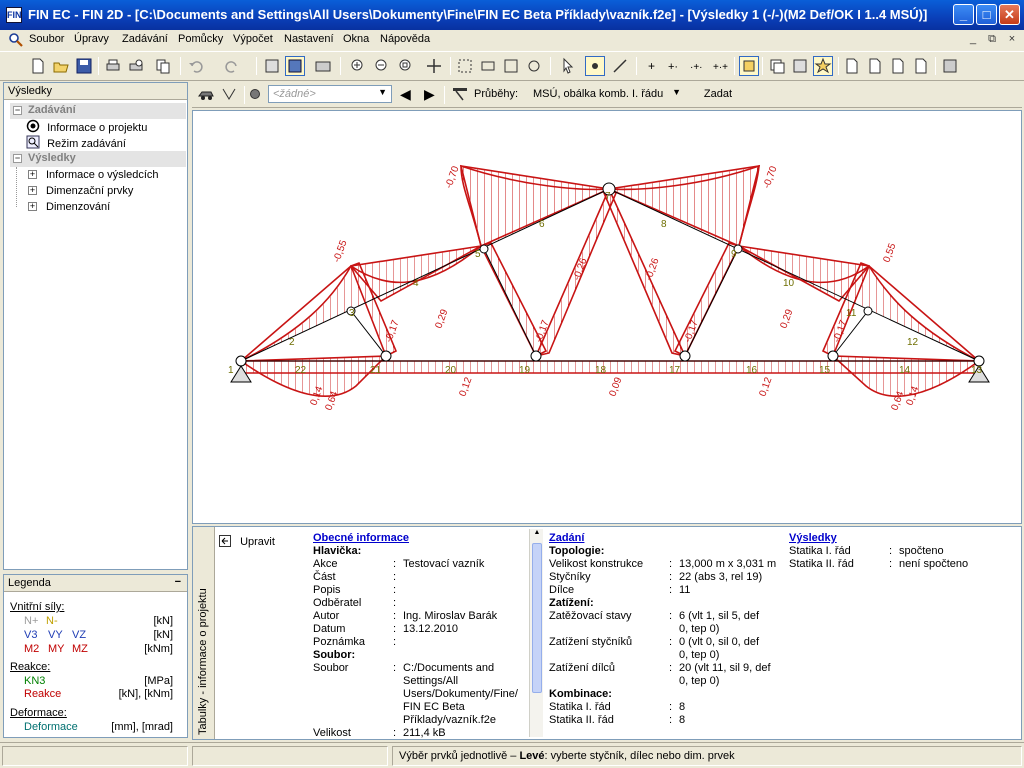  Describe the element at coordinates (568, 66) in the screenshot. I see `pointer-icon` at that location.